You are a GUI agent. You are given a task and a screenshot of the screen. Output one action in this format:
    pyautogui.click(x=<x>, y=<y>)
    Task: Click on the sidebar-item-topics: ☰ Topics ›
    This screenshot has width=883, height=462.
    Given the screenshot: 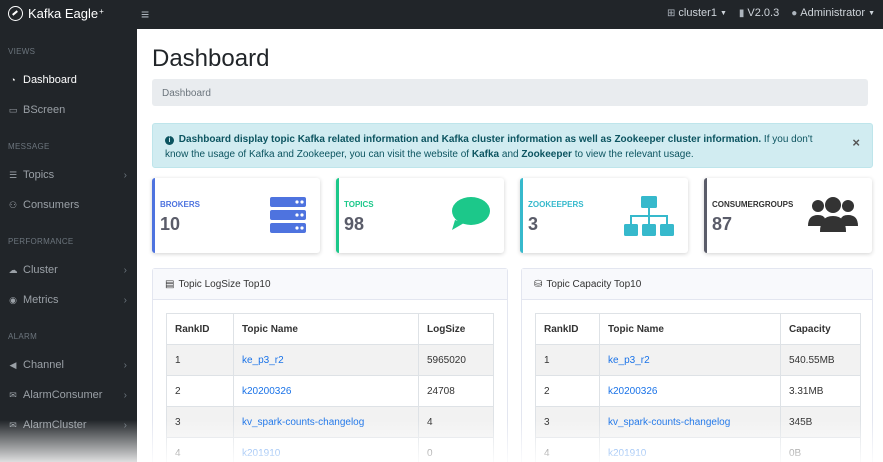 What is the action you would take?
    pyautogui.click(x=68, y=175)
    